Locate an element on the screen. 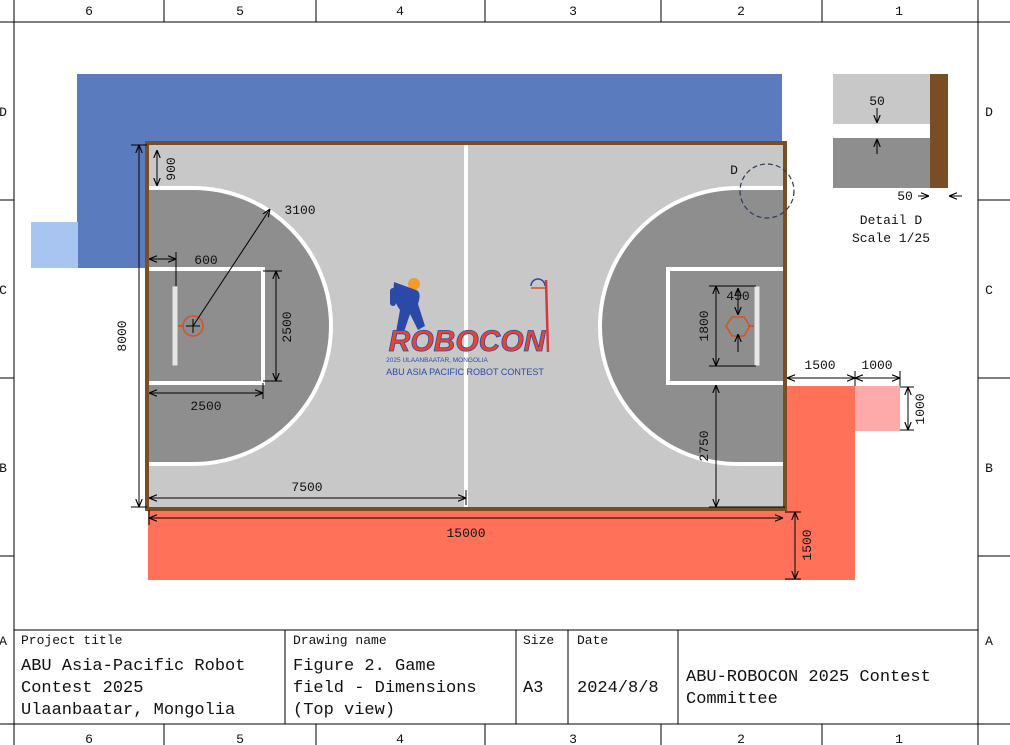 Image resolution: width=1010 pixels, height=745 pixels. dim-15000: 15000 is located at coordinates (465, 533).